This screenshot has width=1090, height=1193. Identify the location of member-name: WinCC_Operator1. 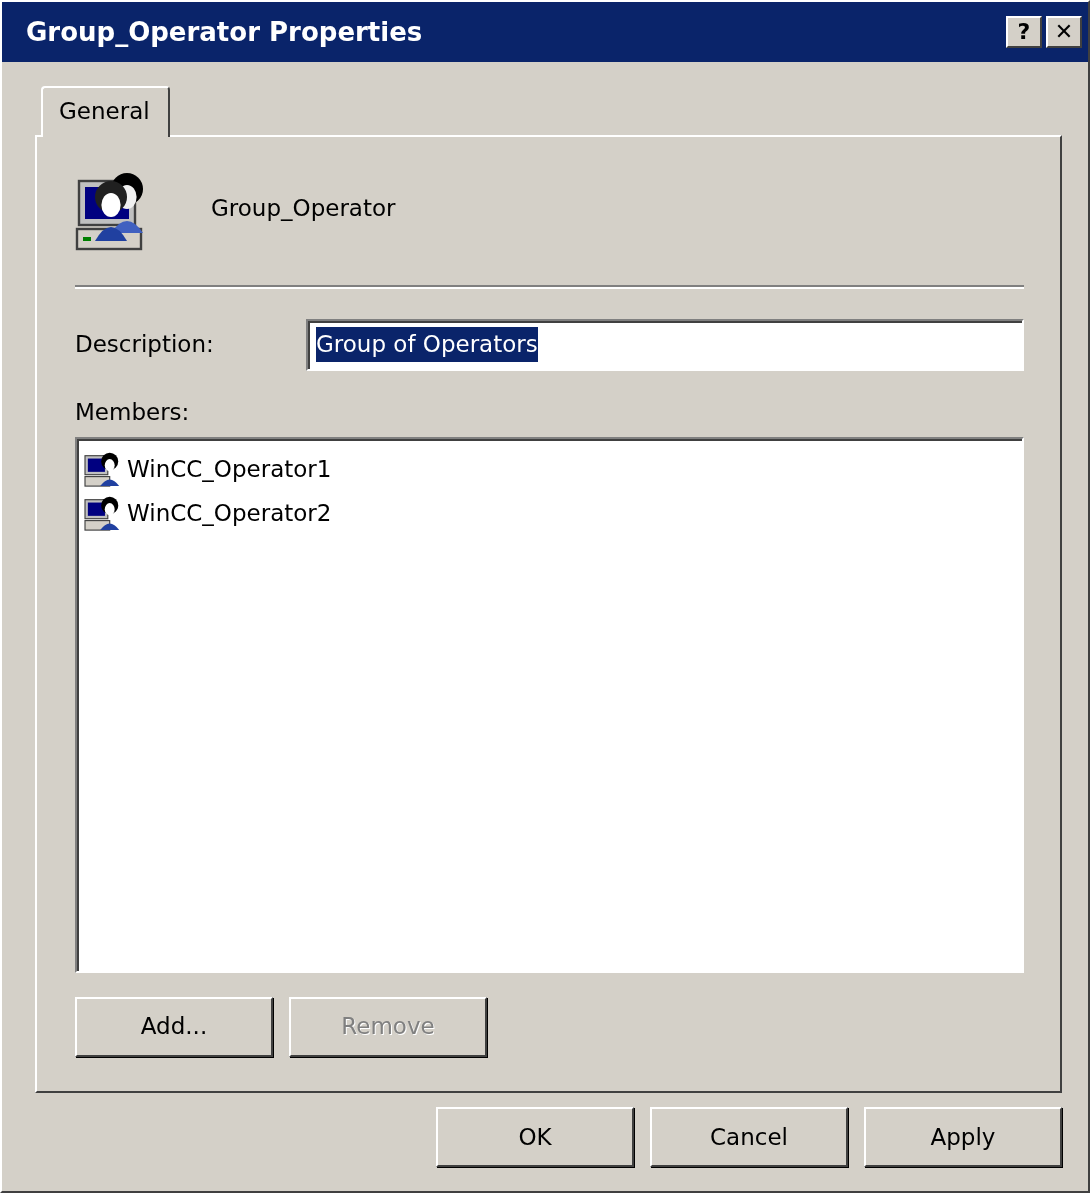
(229, 469).